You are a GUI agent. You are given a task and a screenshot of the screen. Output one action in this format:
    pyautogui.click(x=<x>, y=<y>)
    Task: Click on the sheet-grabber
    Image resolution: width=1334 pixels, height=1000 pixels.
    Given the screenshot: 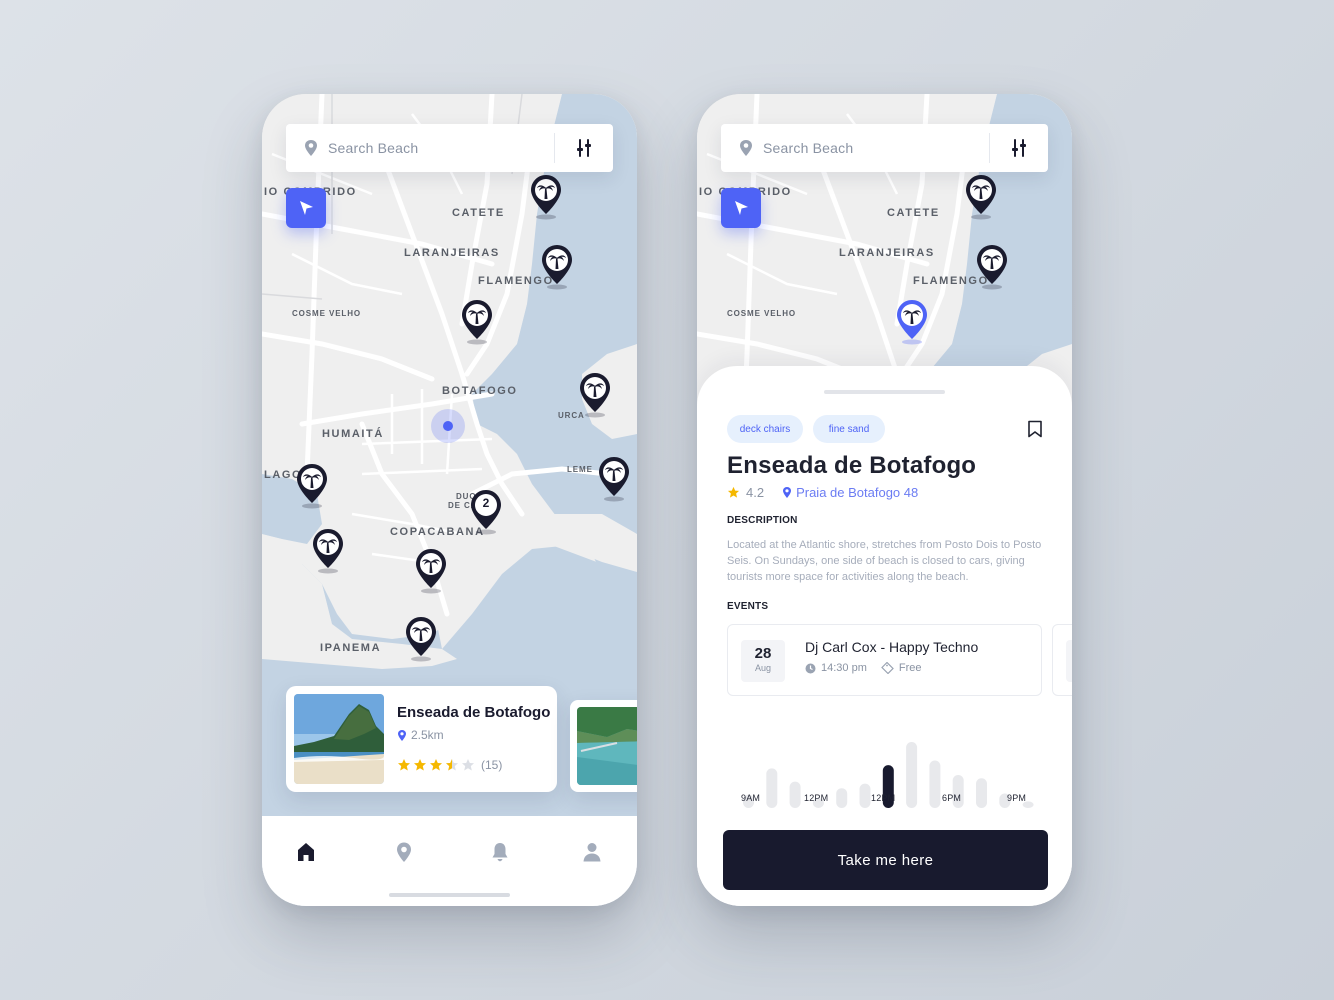 What is the action you would take?
    pyautogui.click(x=884, y=392)
    